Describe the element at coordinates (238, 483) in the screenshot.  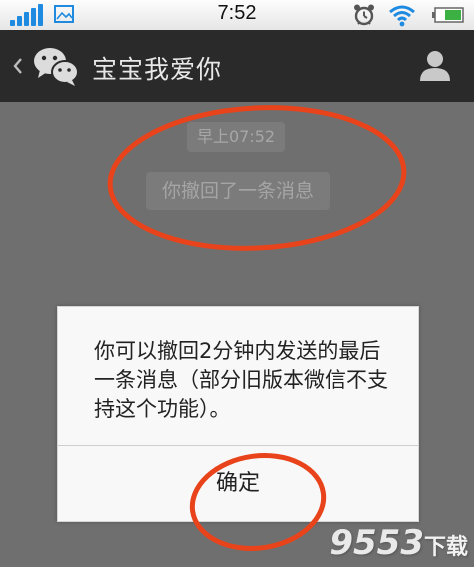
I see `confirm-button: 确定` at that location.